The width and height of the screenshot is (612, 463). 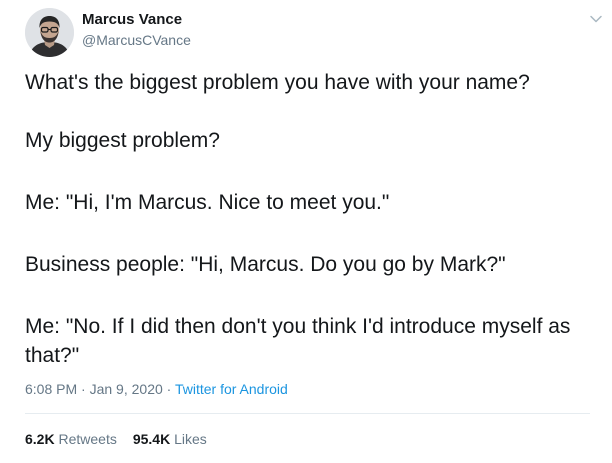 I want to click on retweets-count: 6.2K, so click(x=40, y=439).